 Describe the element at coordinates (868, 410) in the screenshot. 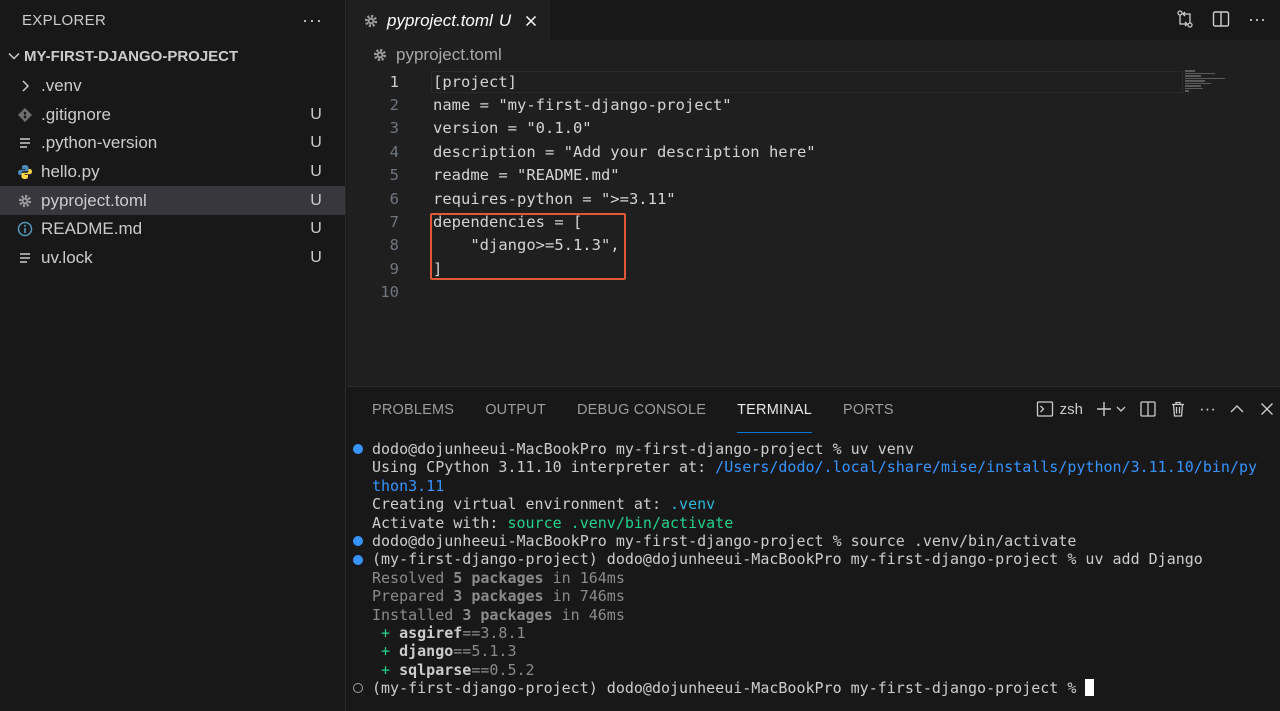

I see `tab-ports: PORTS` at that location.